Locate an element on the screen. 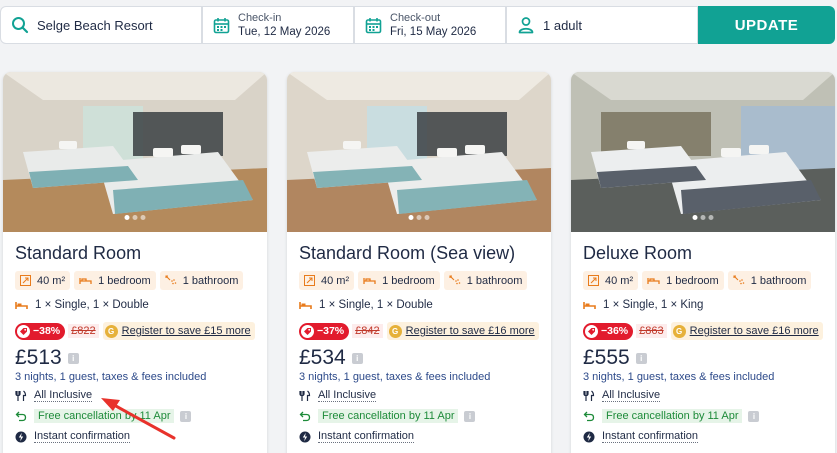  price-block: £534 i is located at coordinates (331, 358).